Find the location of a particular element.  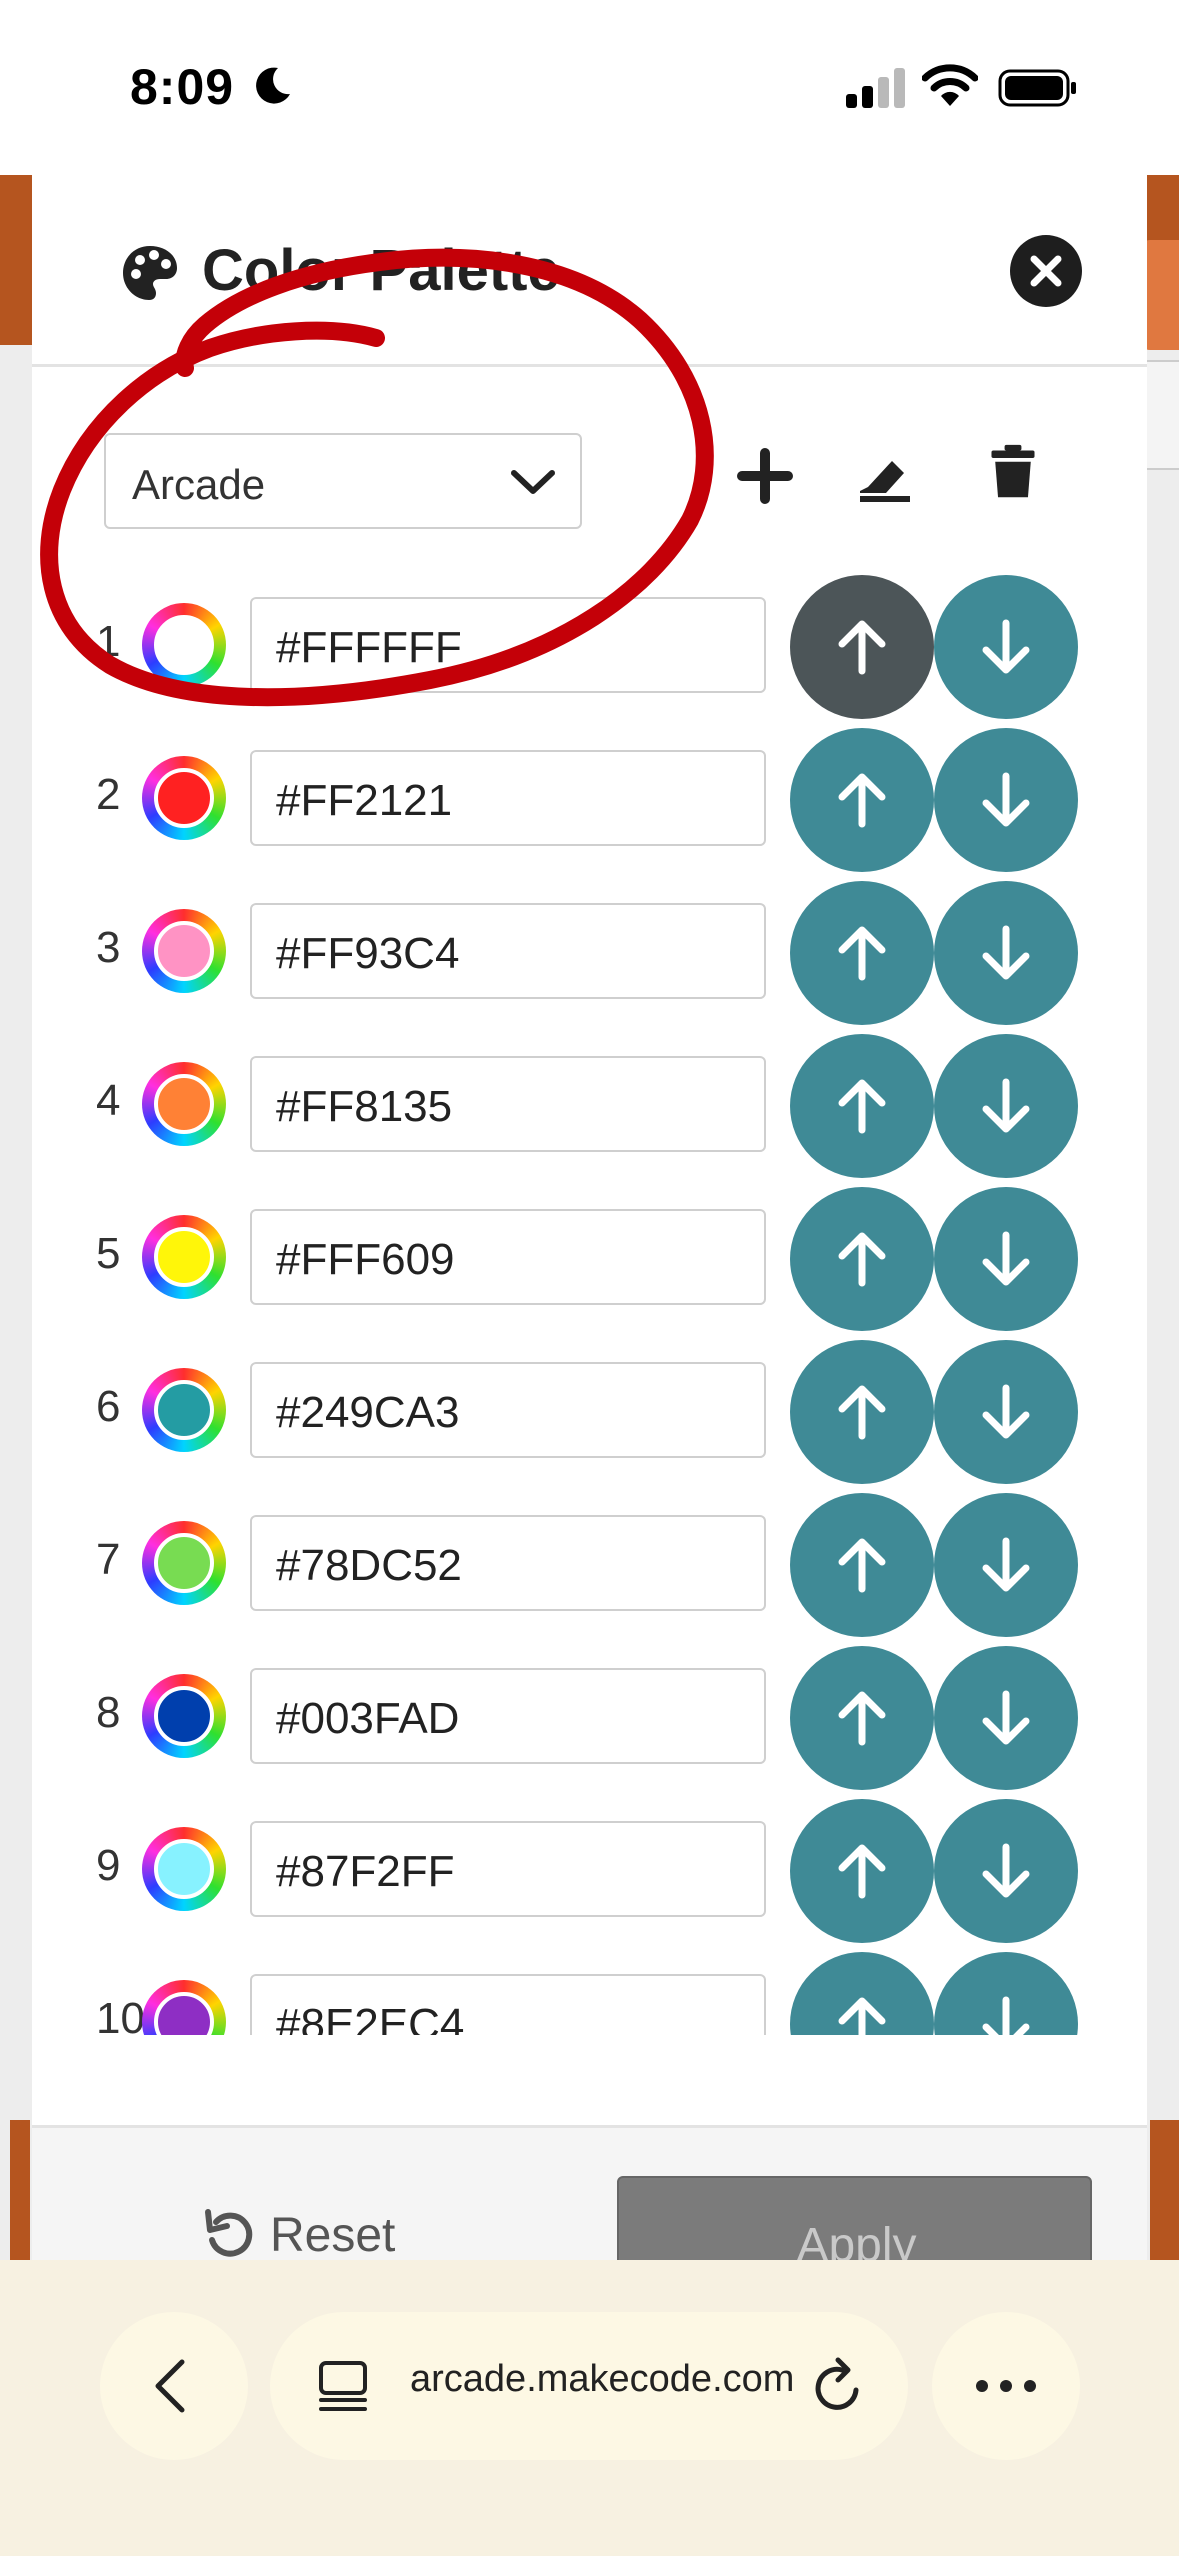

hex-value: #FFFFFF is located at coordinates (369, 647).